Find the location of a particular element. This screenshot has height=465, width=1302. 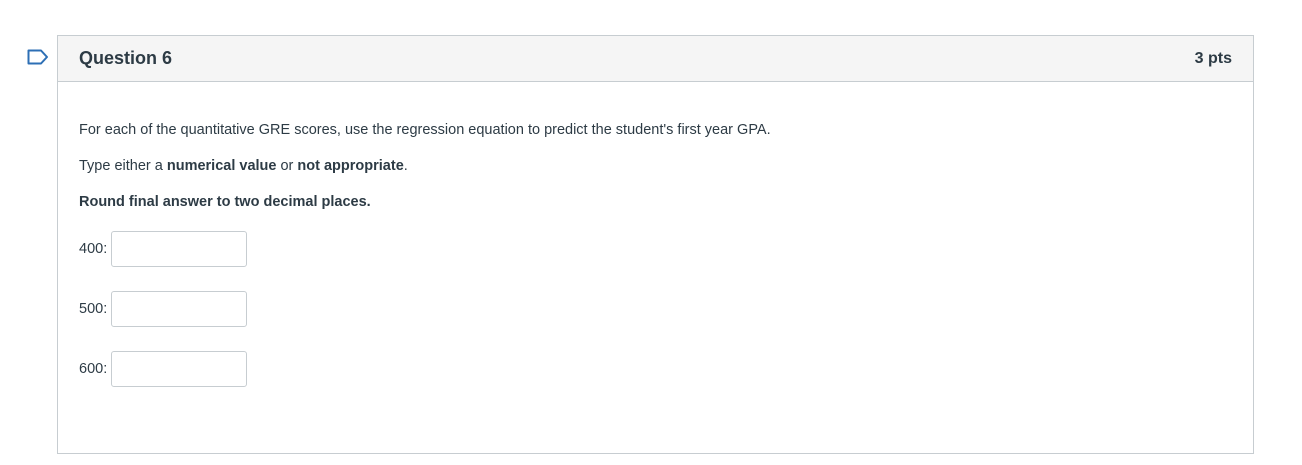

question-points: 3 pts is located at coordinates (1213, 58).